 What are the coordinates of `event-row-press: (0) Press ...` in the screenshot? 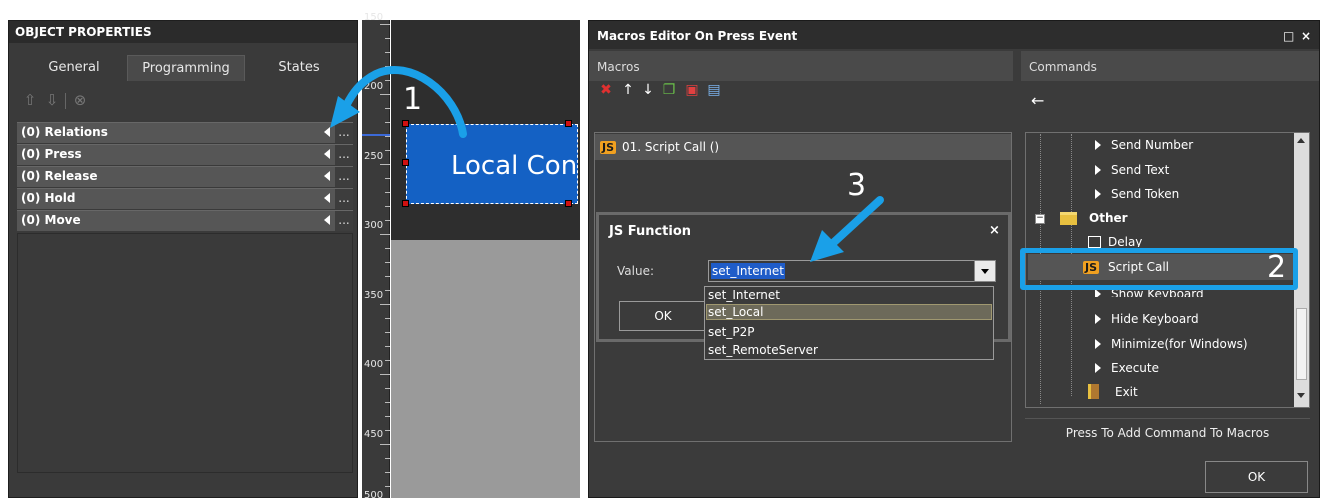 It's located at (185, 154).